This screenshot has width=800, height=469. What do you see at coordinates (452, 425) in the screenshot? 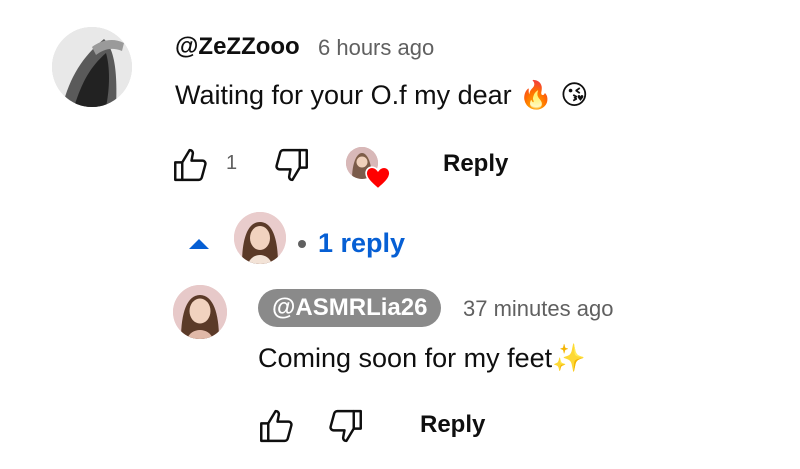
I see `reply-reply-button: Reply` at bounding box center [452, 425].